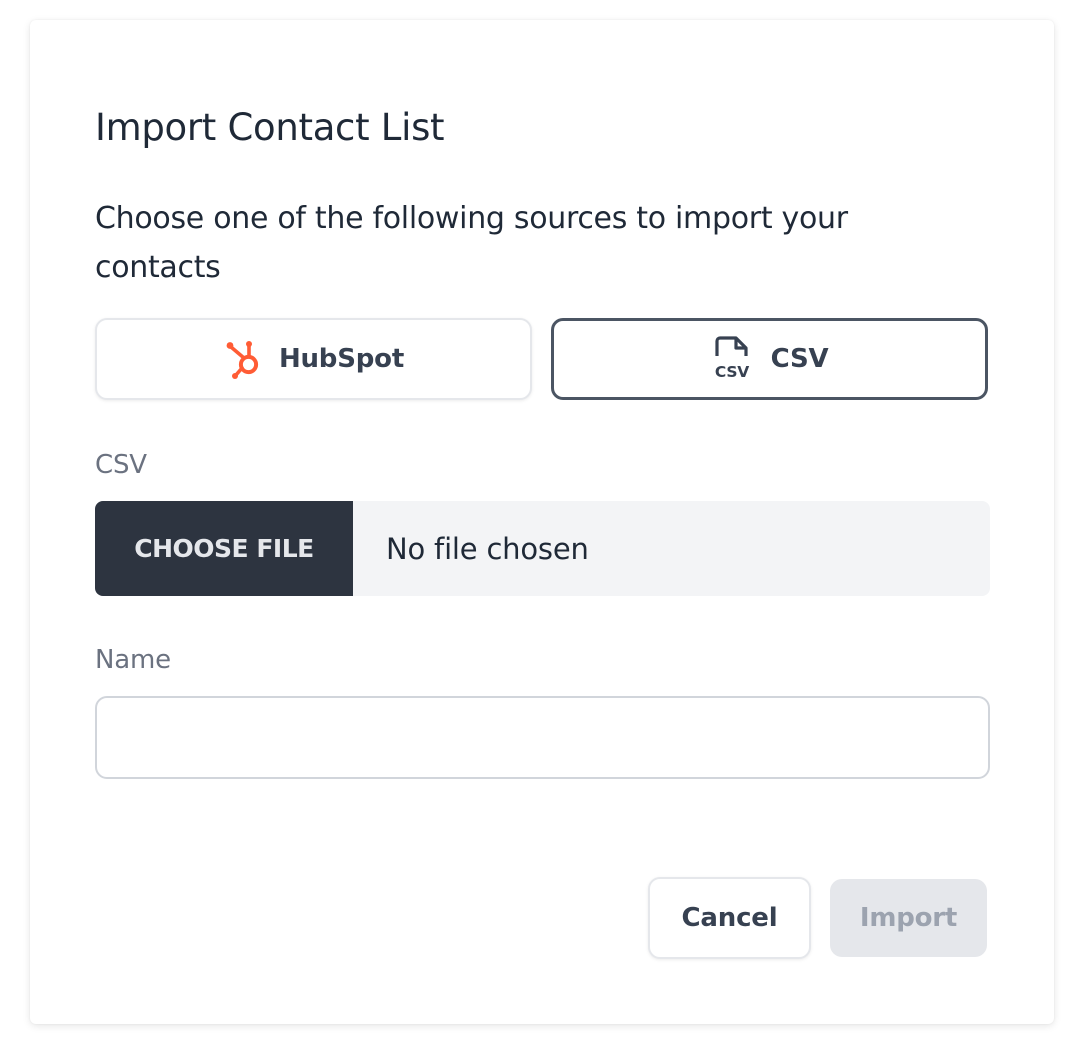 The width and height of the screenshot is (1080, 1058). I want to click on name-field-label: Name, so click(133, 660).